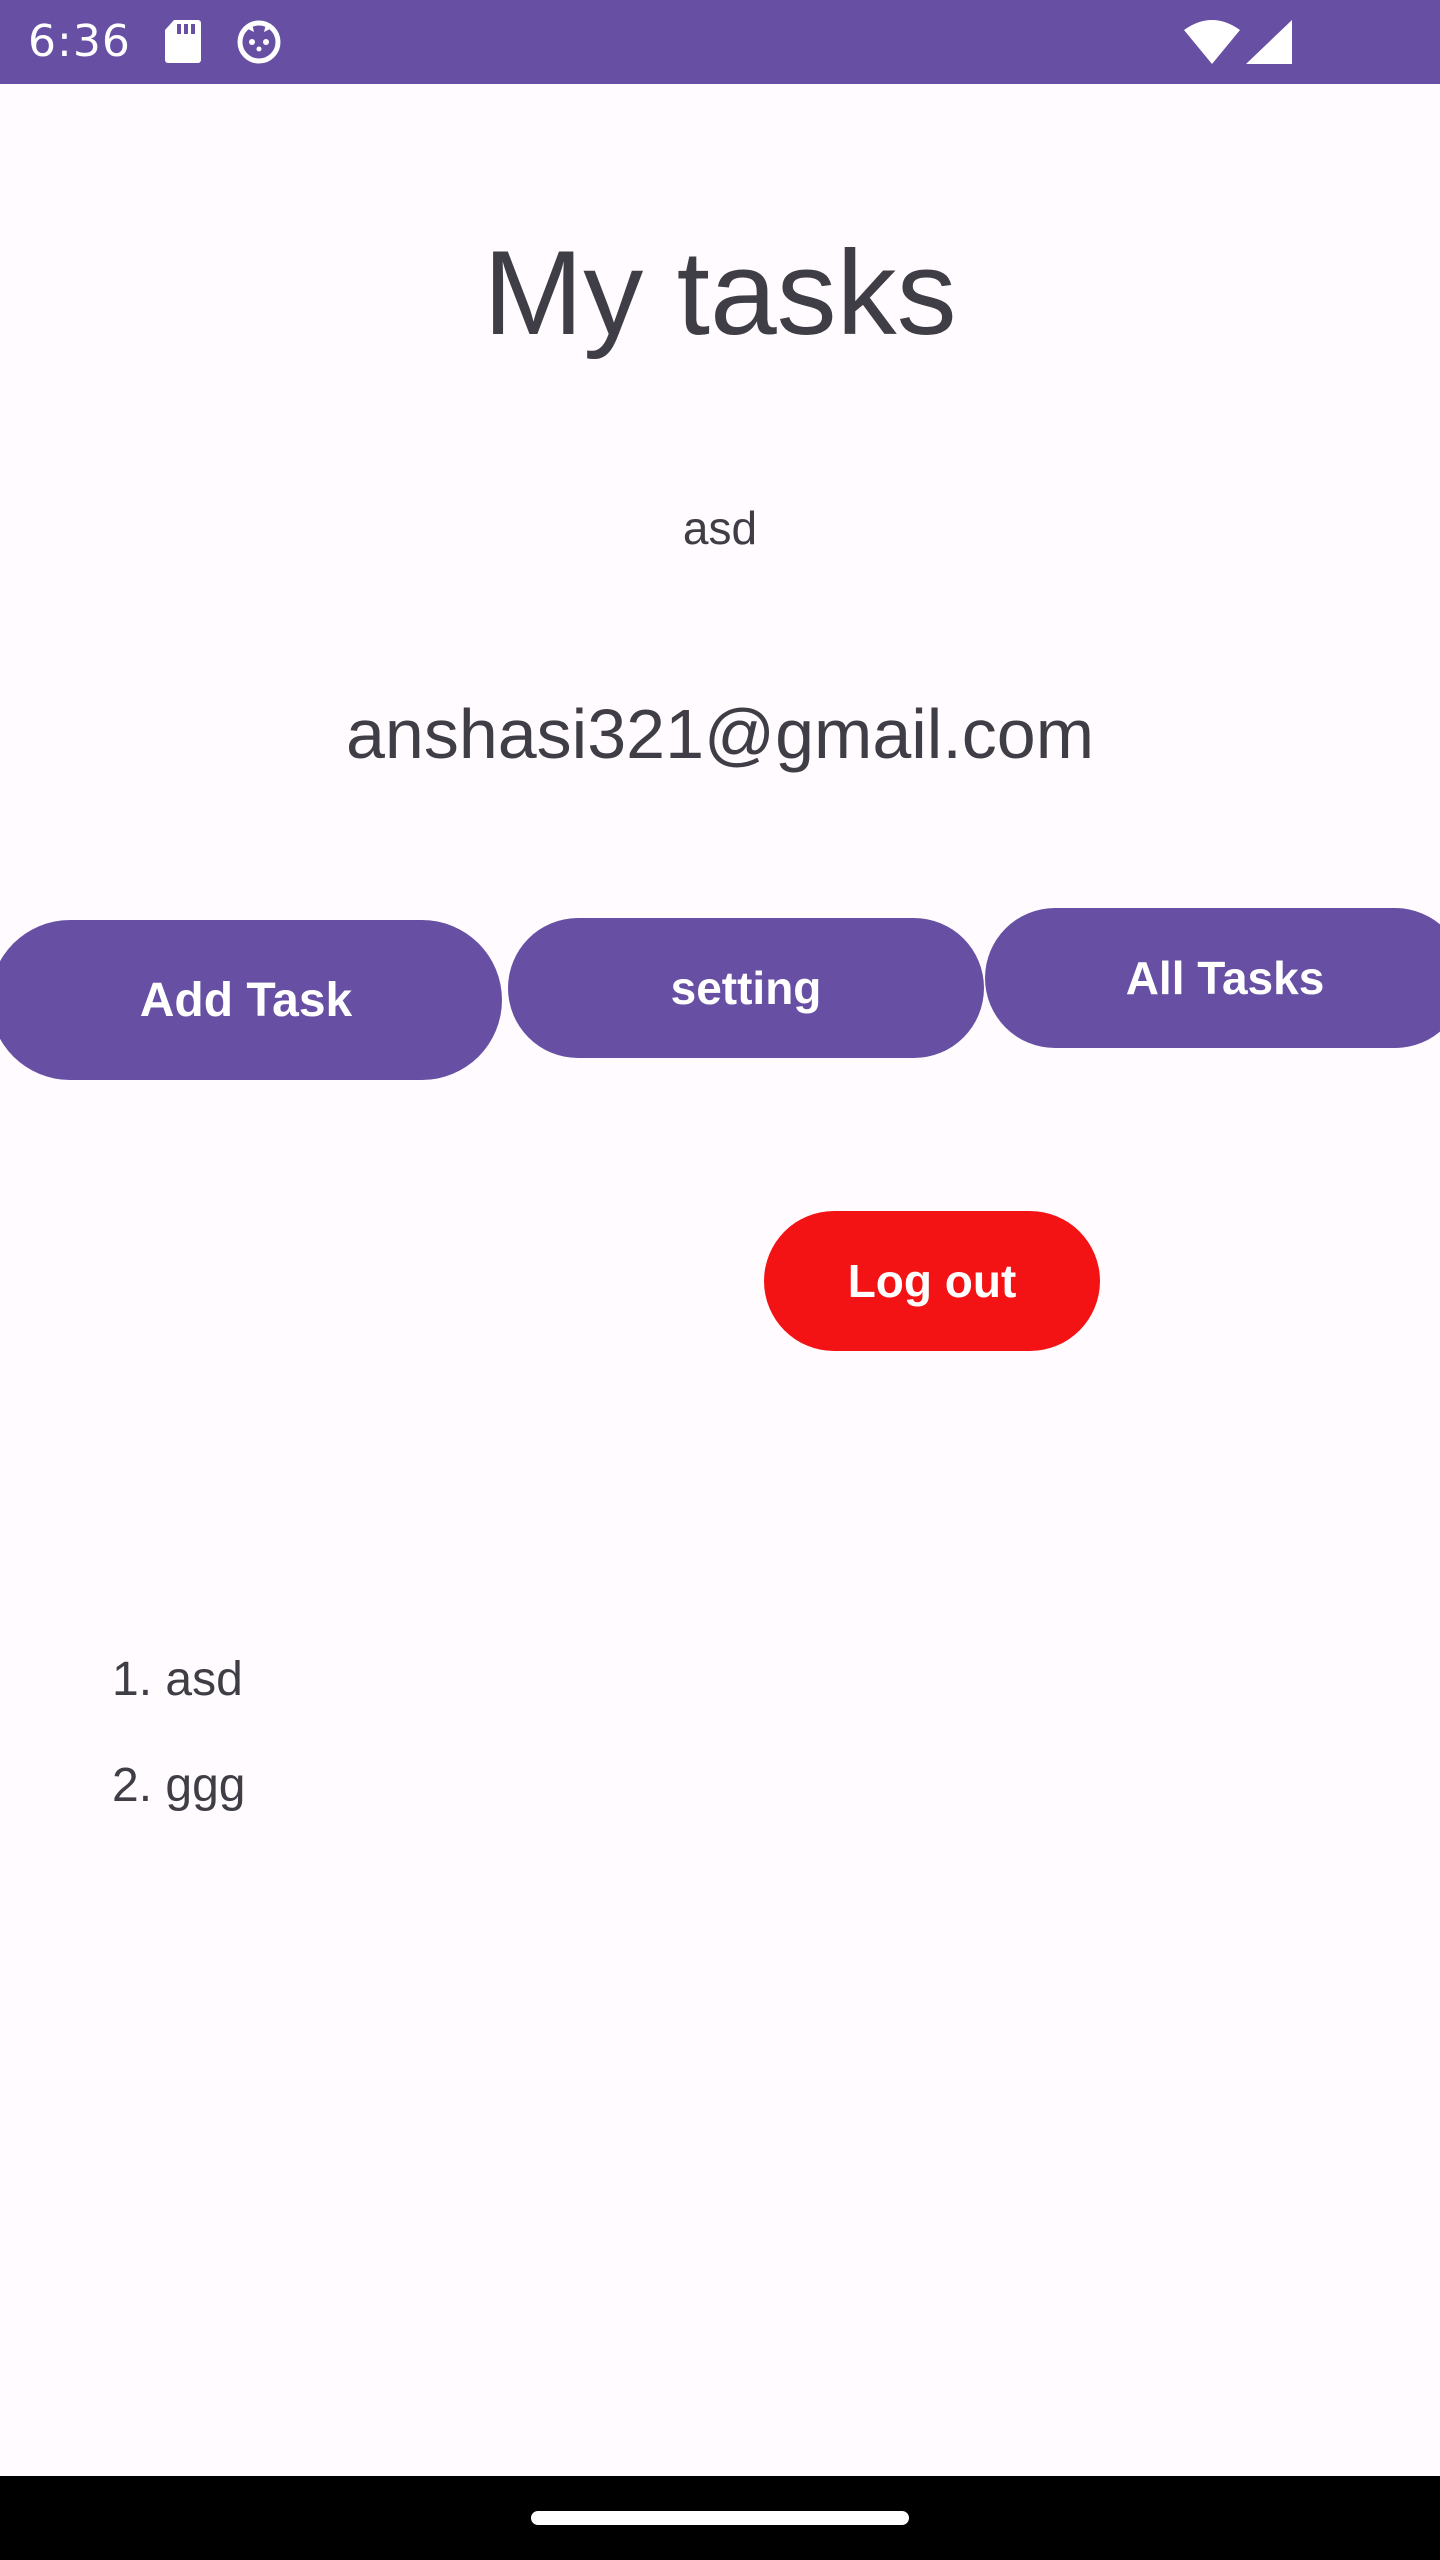 This screenshot has width=1440, height=2560. What do you see at coordinates (720, 293) in the screenshot?
I see `page-title: My tasks` at bounding box center [720, 293].